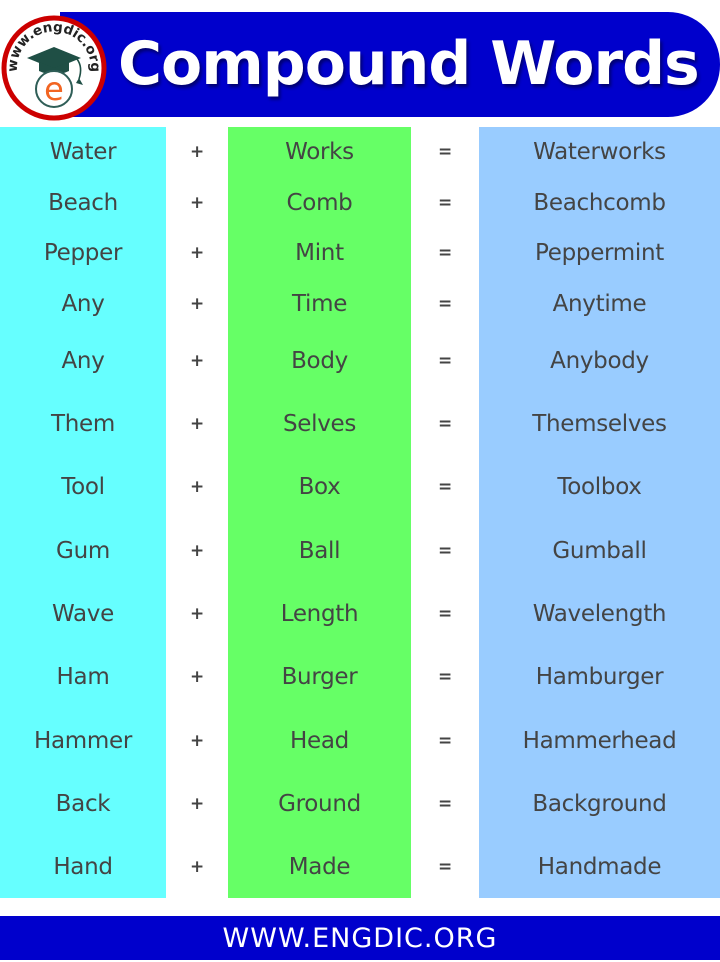 This screenshot has width=720, height=962. Describe the element at coordinates (599, 867) in the screenshot. I see `compound-word-cell: Handmade` at that location.